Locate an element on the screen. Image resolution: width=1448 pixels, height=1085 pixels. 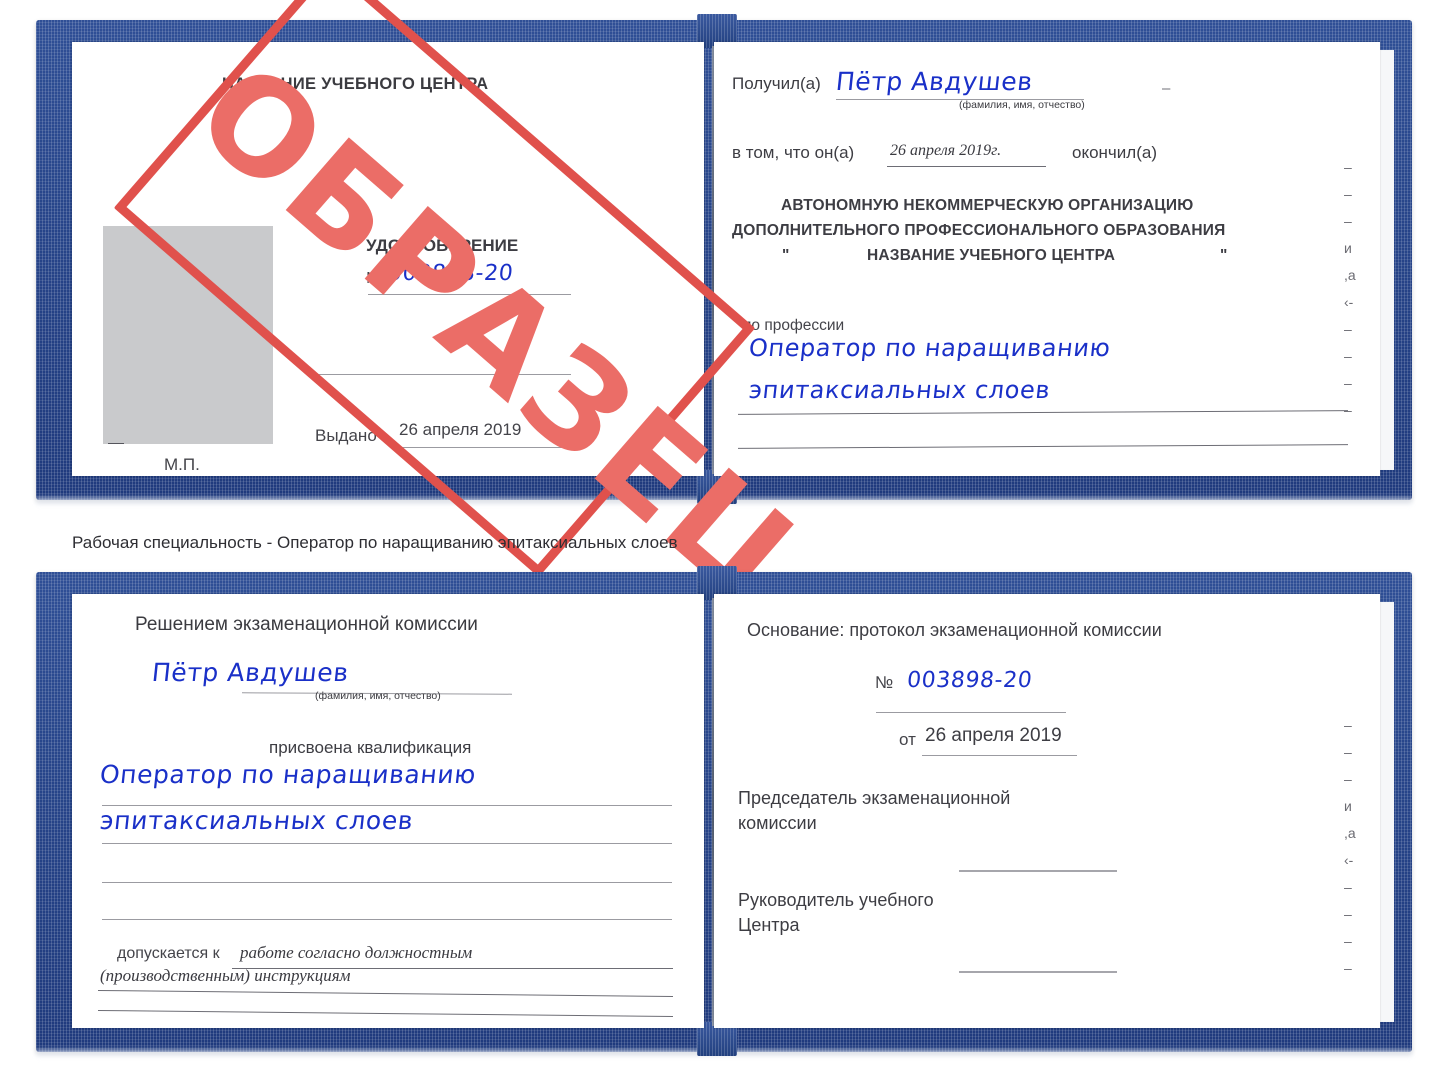
head-title-line-1: Руководитель учебного is located at coordinates (836, 900).